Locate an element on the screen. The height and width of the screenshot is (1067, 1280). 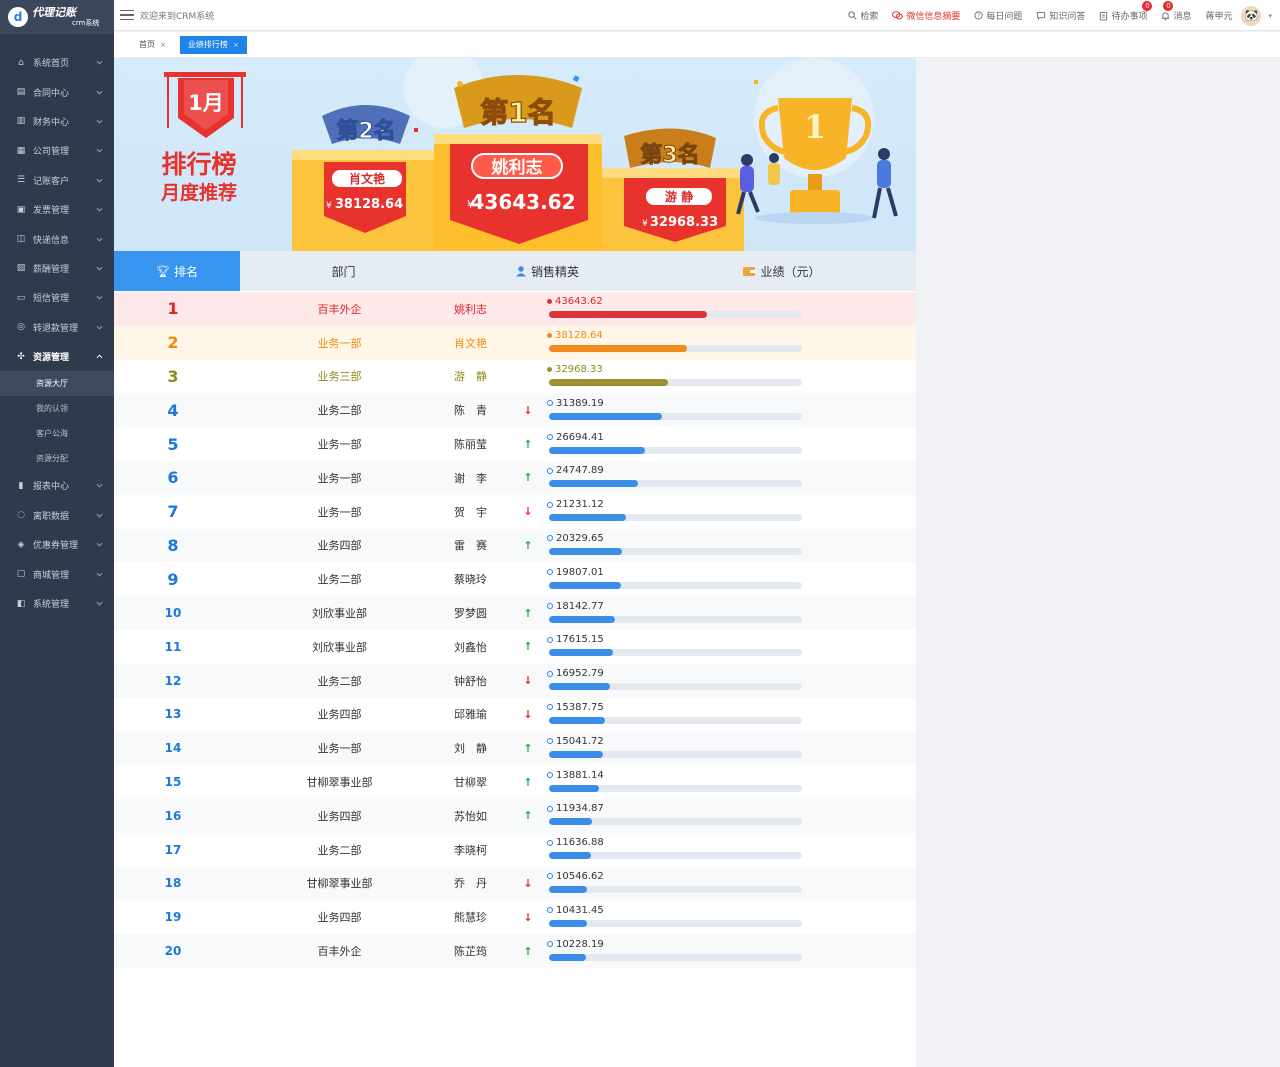
table-row: 8 业务四部 雷 赛 ↑ 20329.65 is located at coordinates (515, 545).